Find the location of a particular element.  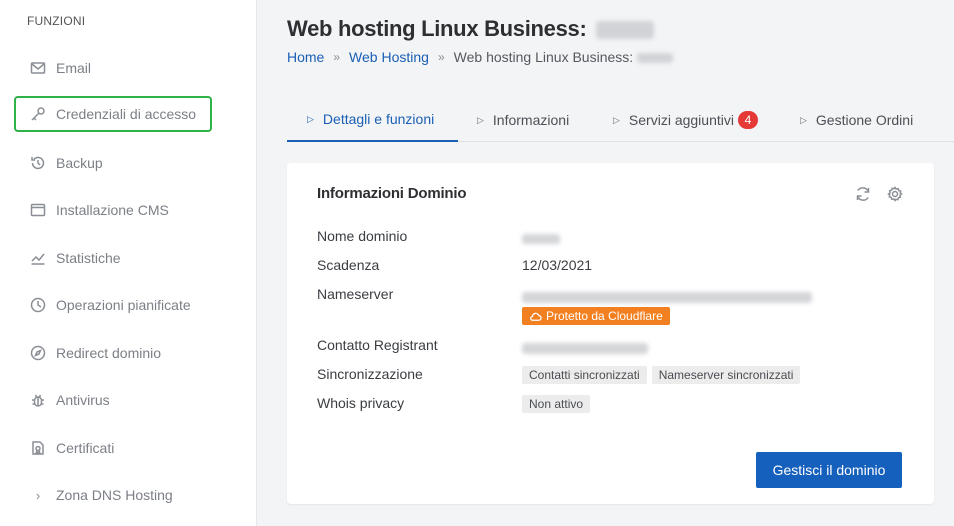

sidebar-item-label: Operazioni pianificate is located at coordinates (123, 305).